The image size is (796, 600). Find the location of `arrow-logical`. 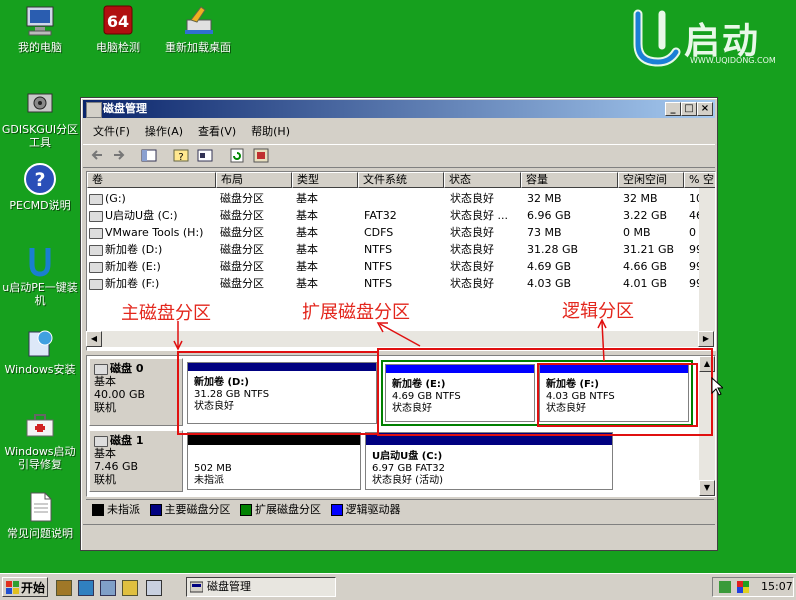

arrow-logical is located at coordinates (603, 341).